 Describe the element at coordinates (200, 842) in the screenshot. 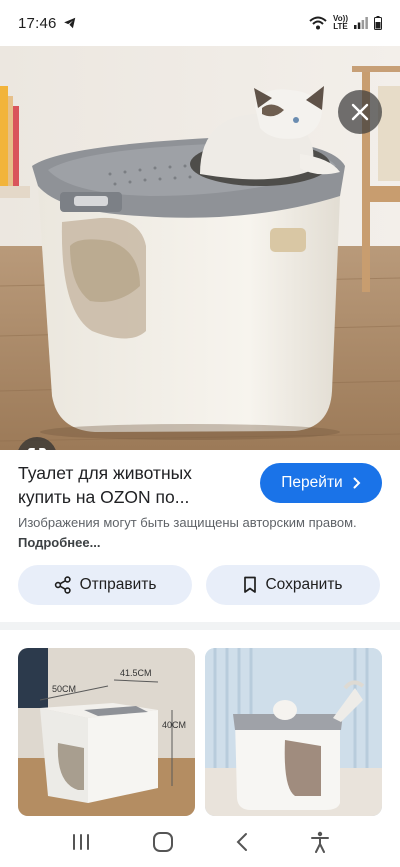

I see `system-nav-bar` at that location.